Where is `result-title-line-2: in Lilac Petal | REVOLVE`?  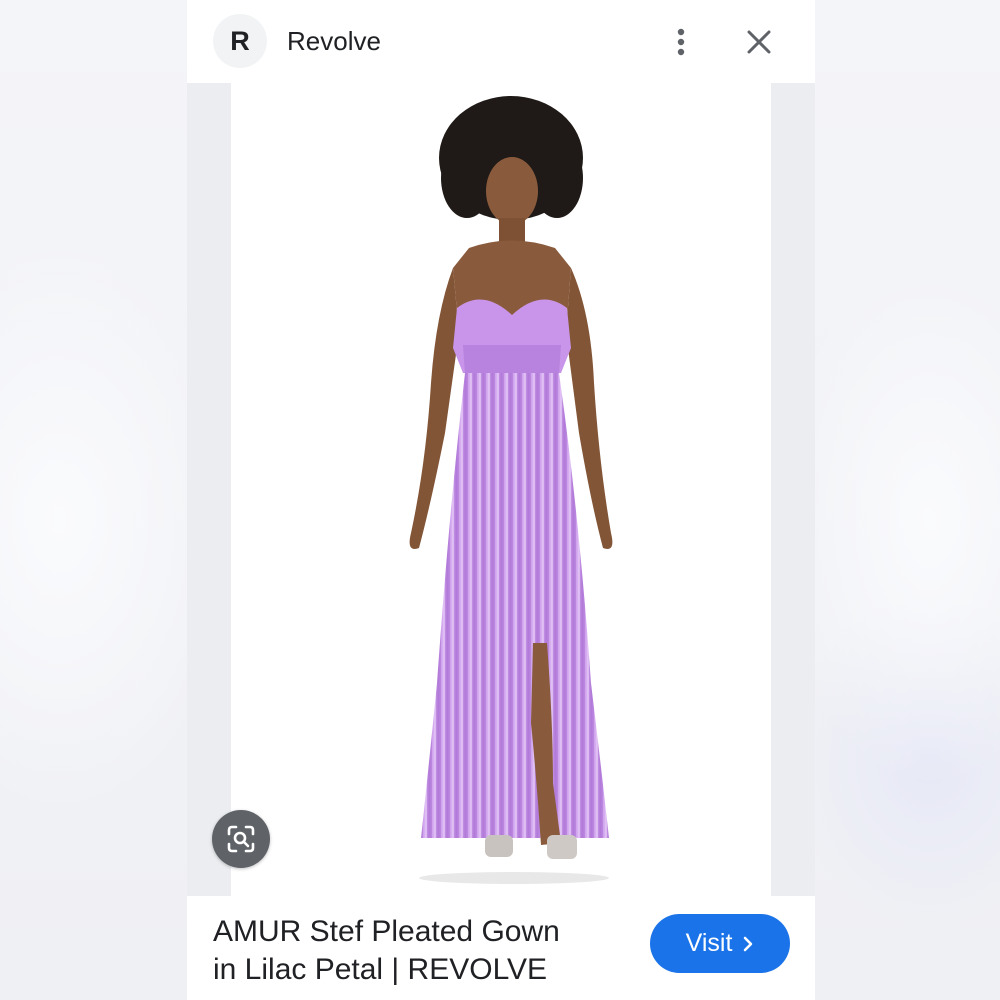
result-title-line-2: in Lilac Petal | REVOLVE is located at coordinates (380, 969).